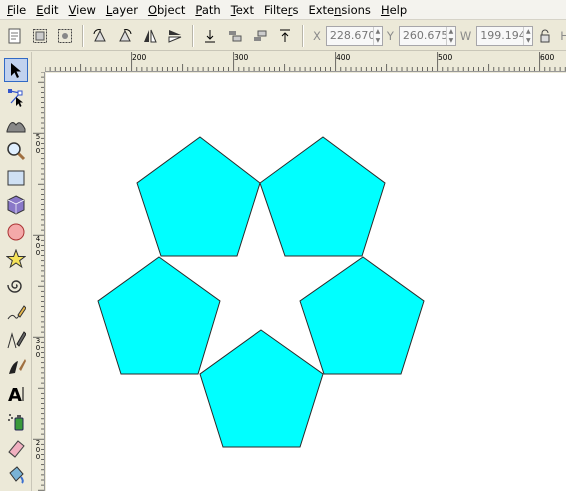 The image size is (566, 491). I want to click on x-spinbox: ▲▼, so click(354, 35).